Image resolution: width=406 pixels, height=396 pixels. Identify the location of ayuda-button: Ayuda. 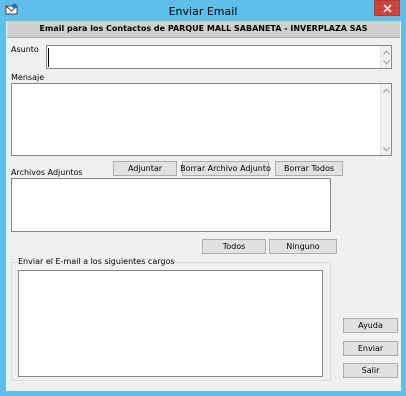
(370, 325).